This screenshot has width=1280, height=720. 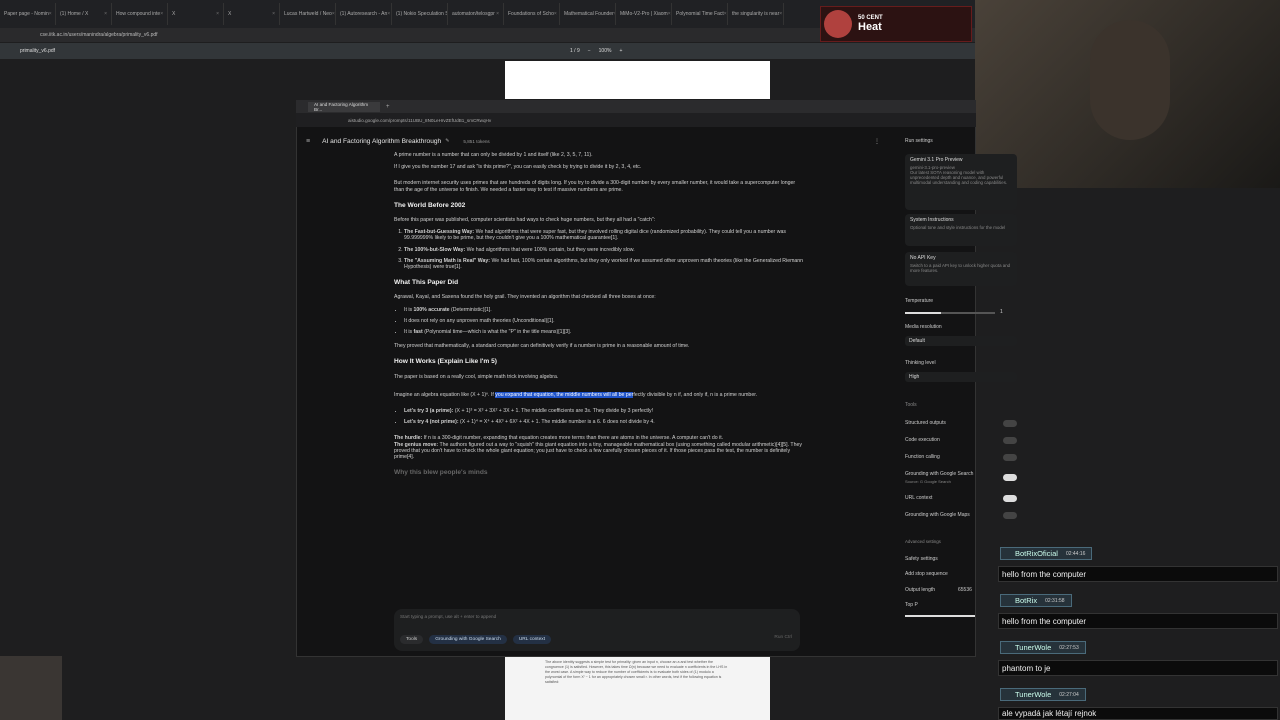 I want to click on run-button: Run Ctrl, so click(x=783, y=637).